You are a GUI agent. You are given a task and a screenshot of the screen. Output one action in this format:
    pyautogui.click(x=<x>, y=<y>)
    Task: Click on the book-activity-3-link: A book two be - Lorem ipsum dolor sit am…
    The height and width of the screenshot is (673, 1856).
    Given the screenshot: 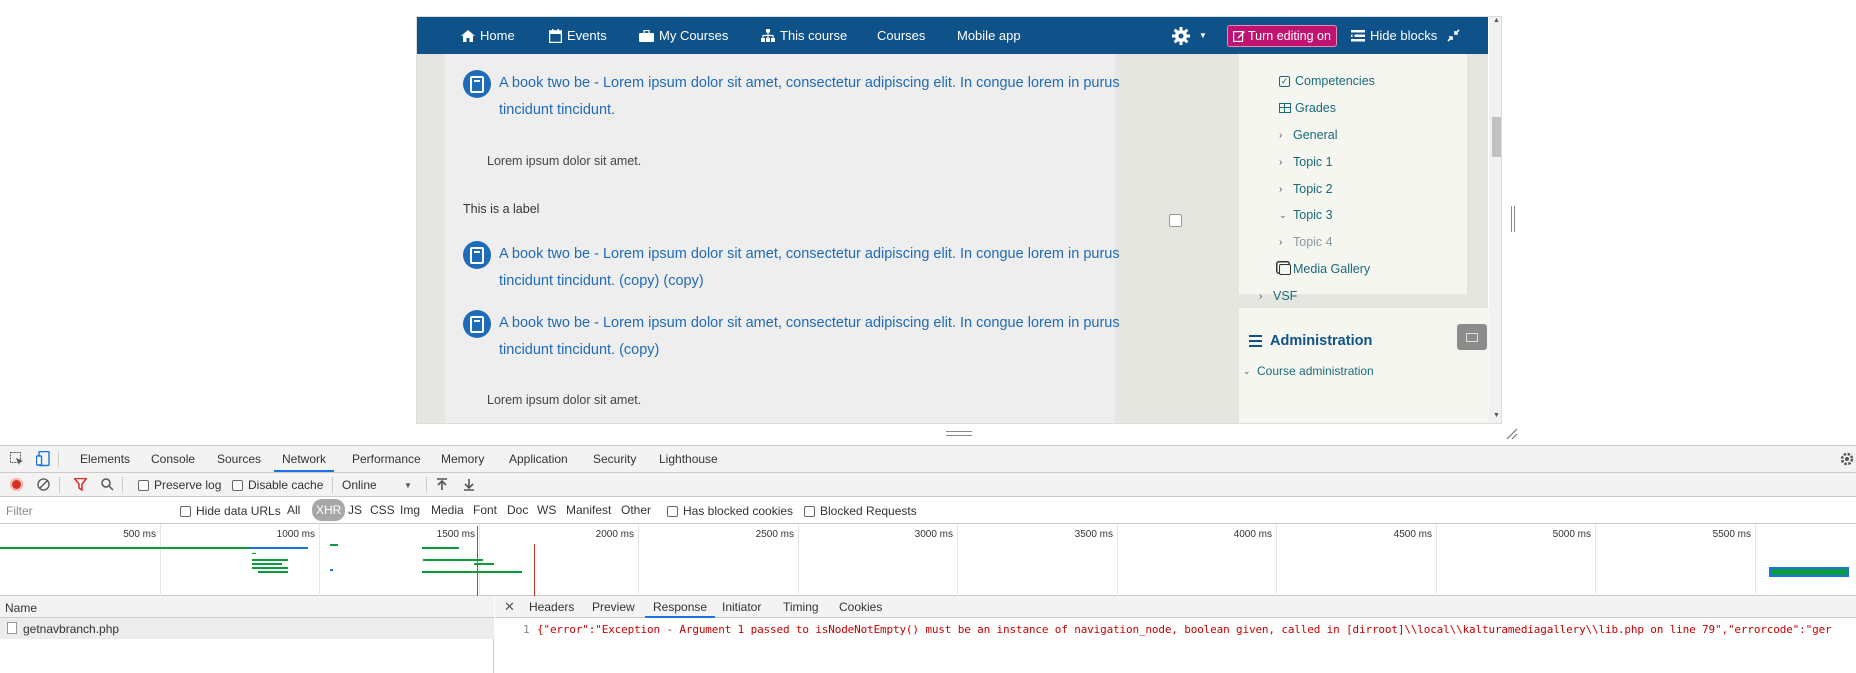 What is the action you would take?
    pyautogui.click(x=824, y=337)
    